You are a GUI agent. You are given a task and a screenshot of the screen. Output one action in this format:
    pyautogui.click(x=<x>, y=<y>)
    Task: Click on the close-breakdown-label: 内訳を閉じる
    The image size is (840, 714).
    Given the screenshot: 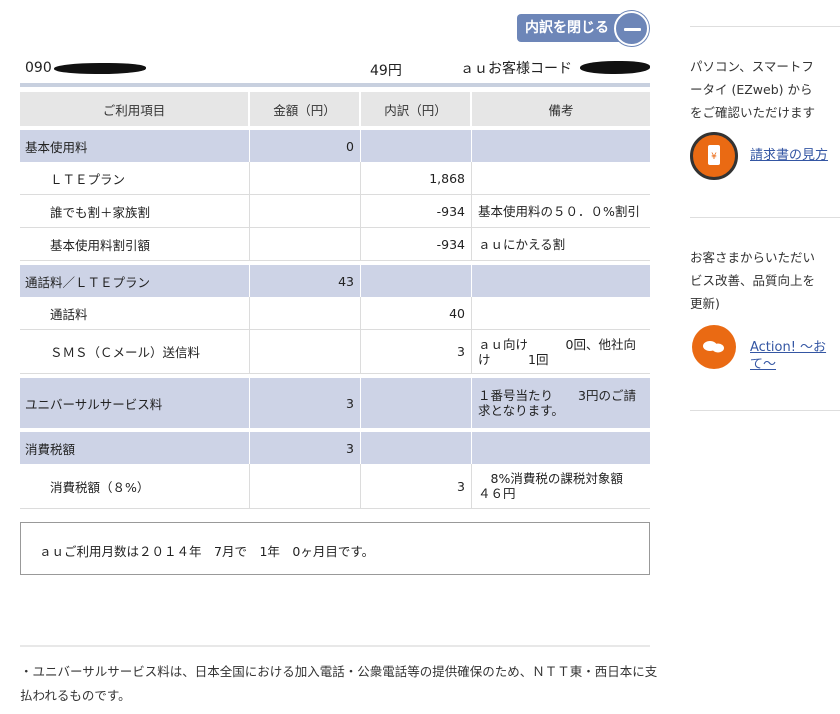 What is the action you would take?
    pyautogui.click(x=573, y=28)
    